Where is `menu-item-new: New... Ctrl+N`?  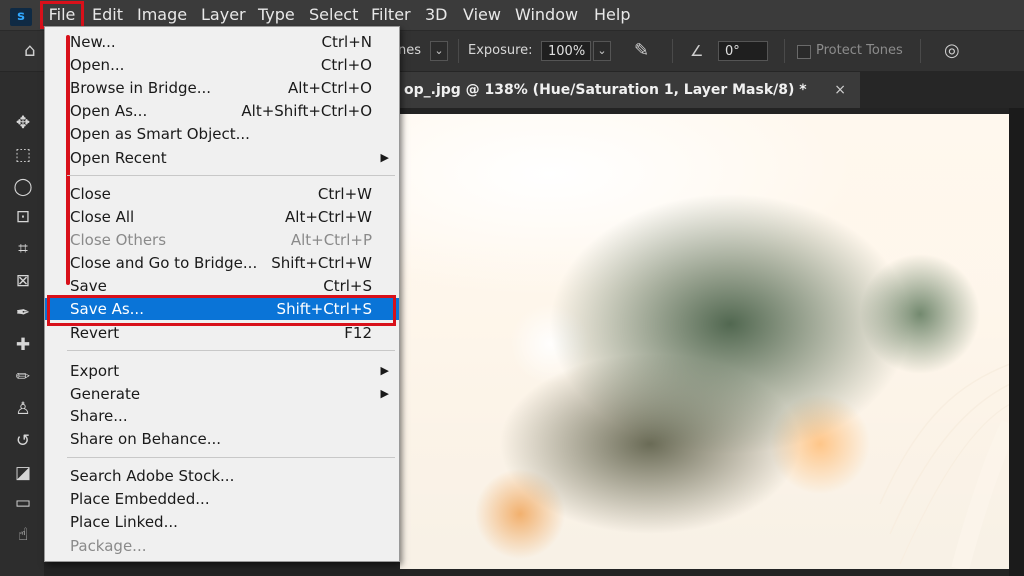
menu-item-new: New... Ctrl+N is located at coordinates (222, 42).